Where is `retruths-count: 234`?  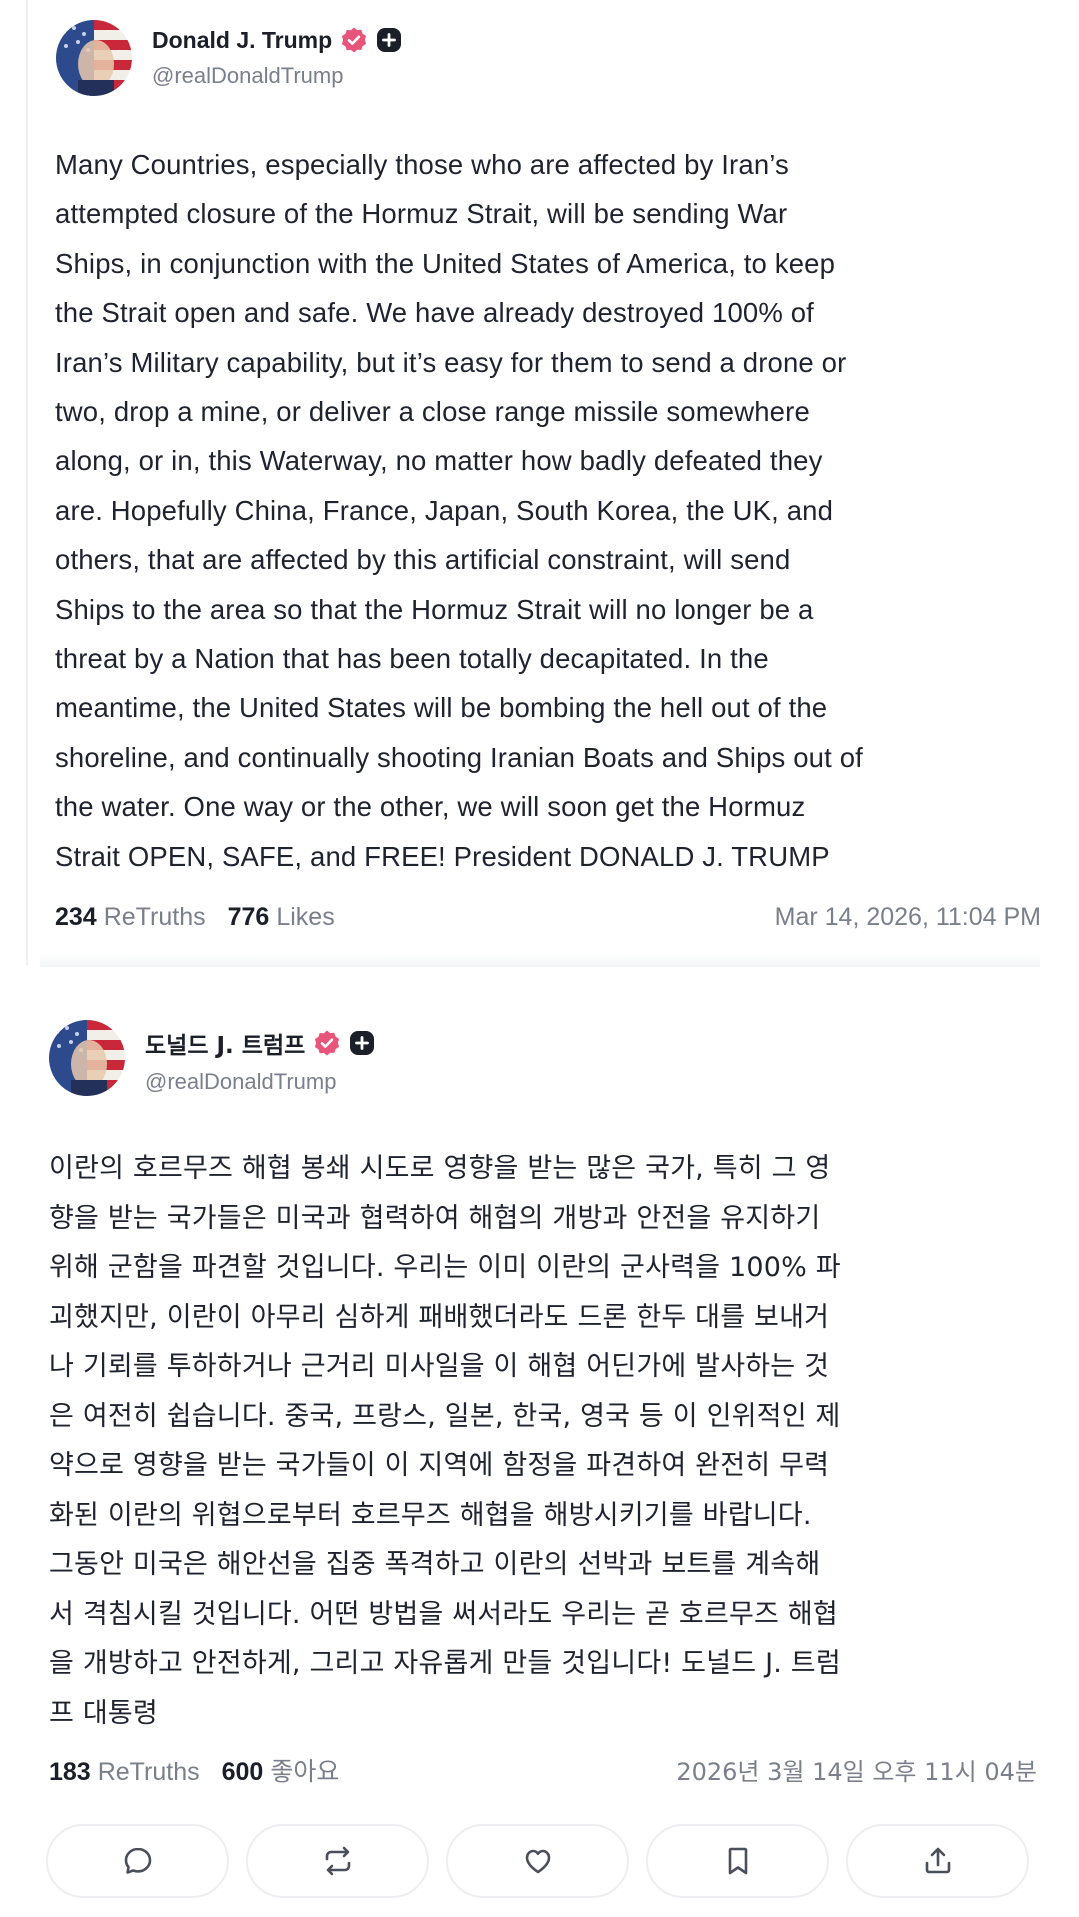 retruths-count: 234 is located at coordinates (76, 917).